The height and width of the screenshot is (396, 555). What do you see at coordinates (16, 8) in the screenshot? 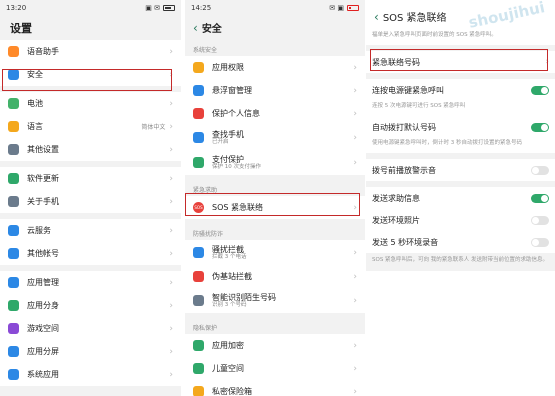
I see `status-time: 13:20` at bounding box center [16, 8].